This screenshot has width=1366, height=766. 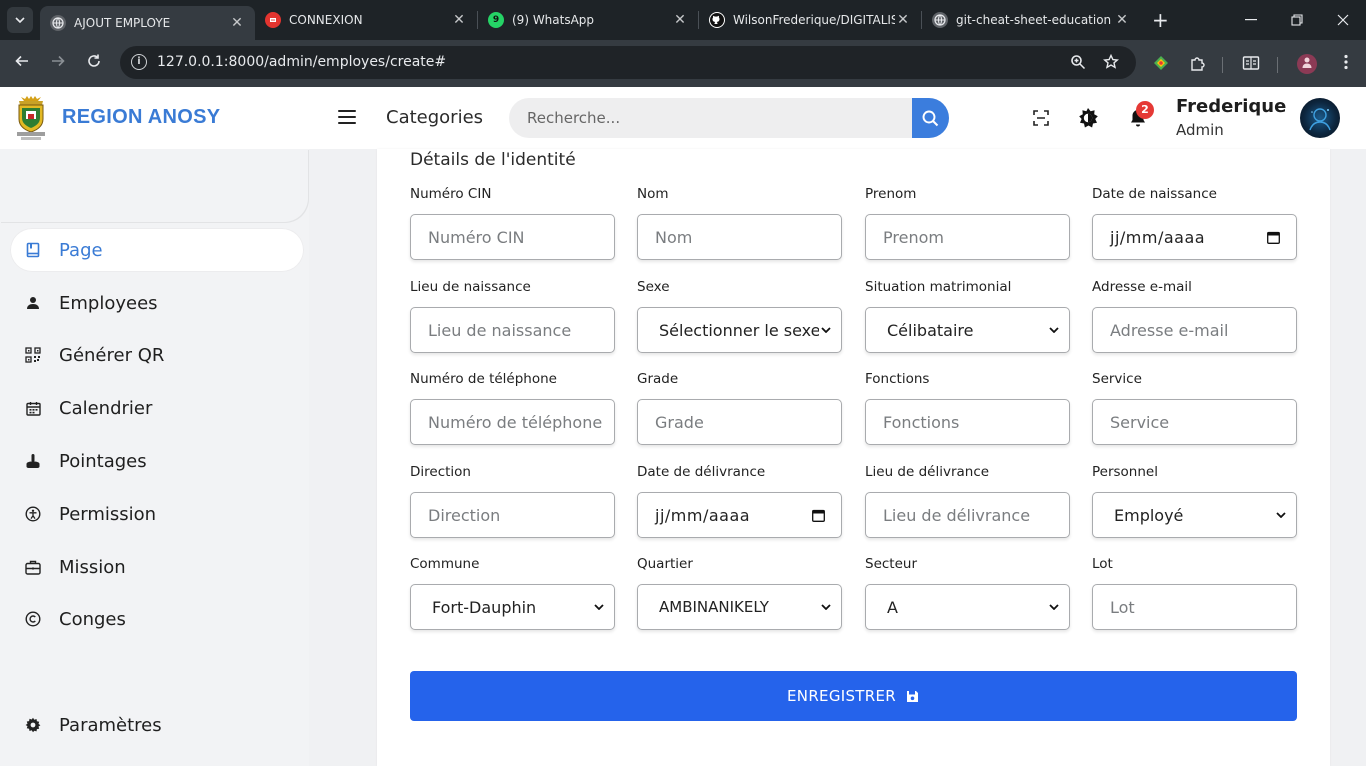 What do you see at coordinates (710, 118) in the screenshot?
I see `search-input` at bounding box center [710, 118].